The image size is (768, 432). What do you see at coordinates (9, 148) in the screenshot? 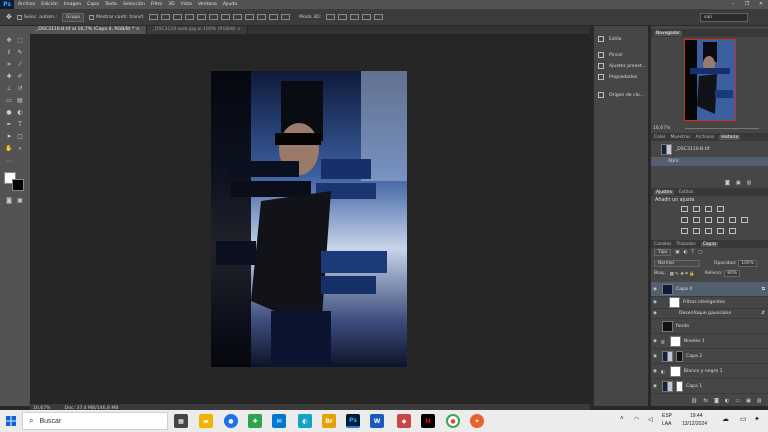
I see `hand-tool-icon: ✋` at bounding box center [9, 148].